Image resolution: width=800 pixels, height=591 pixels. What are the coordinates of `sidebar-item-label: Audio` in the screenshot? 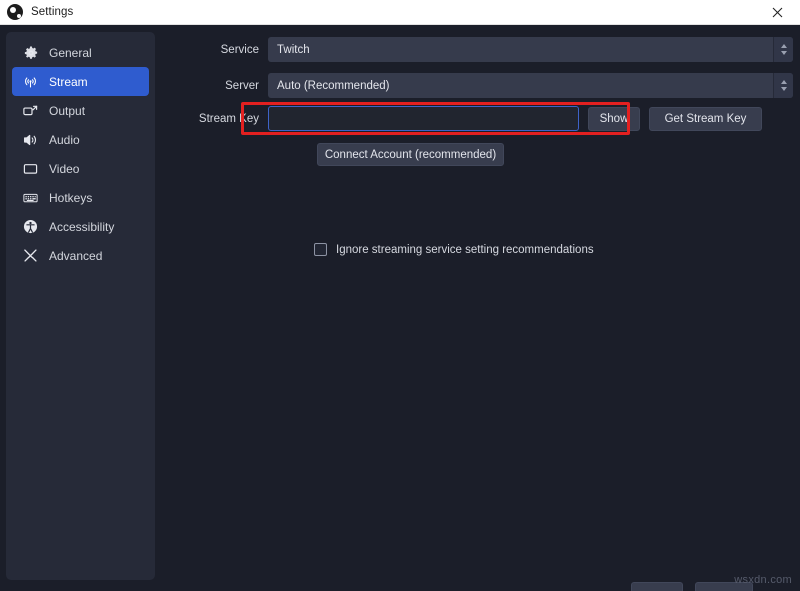 It's located at (64, 139).